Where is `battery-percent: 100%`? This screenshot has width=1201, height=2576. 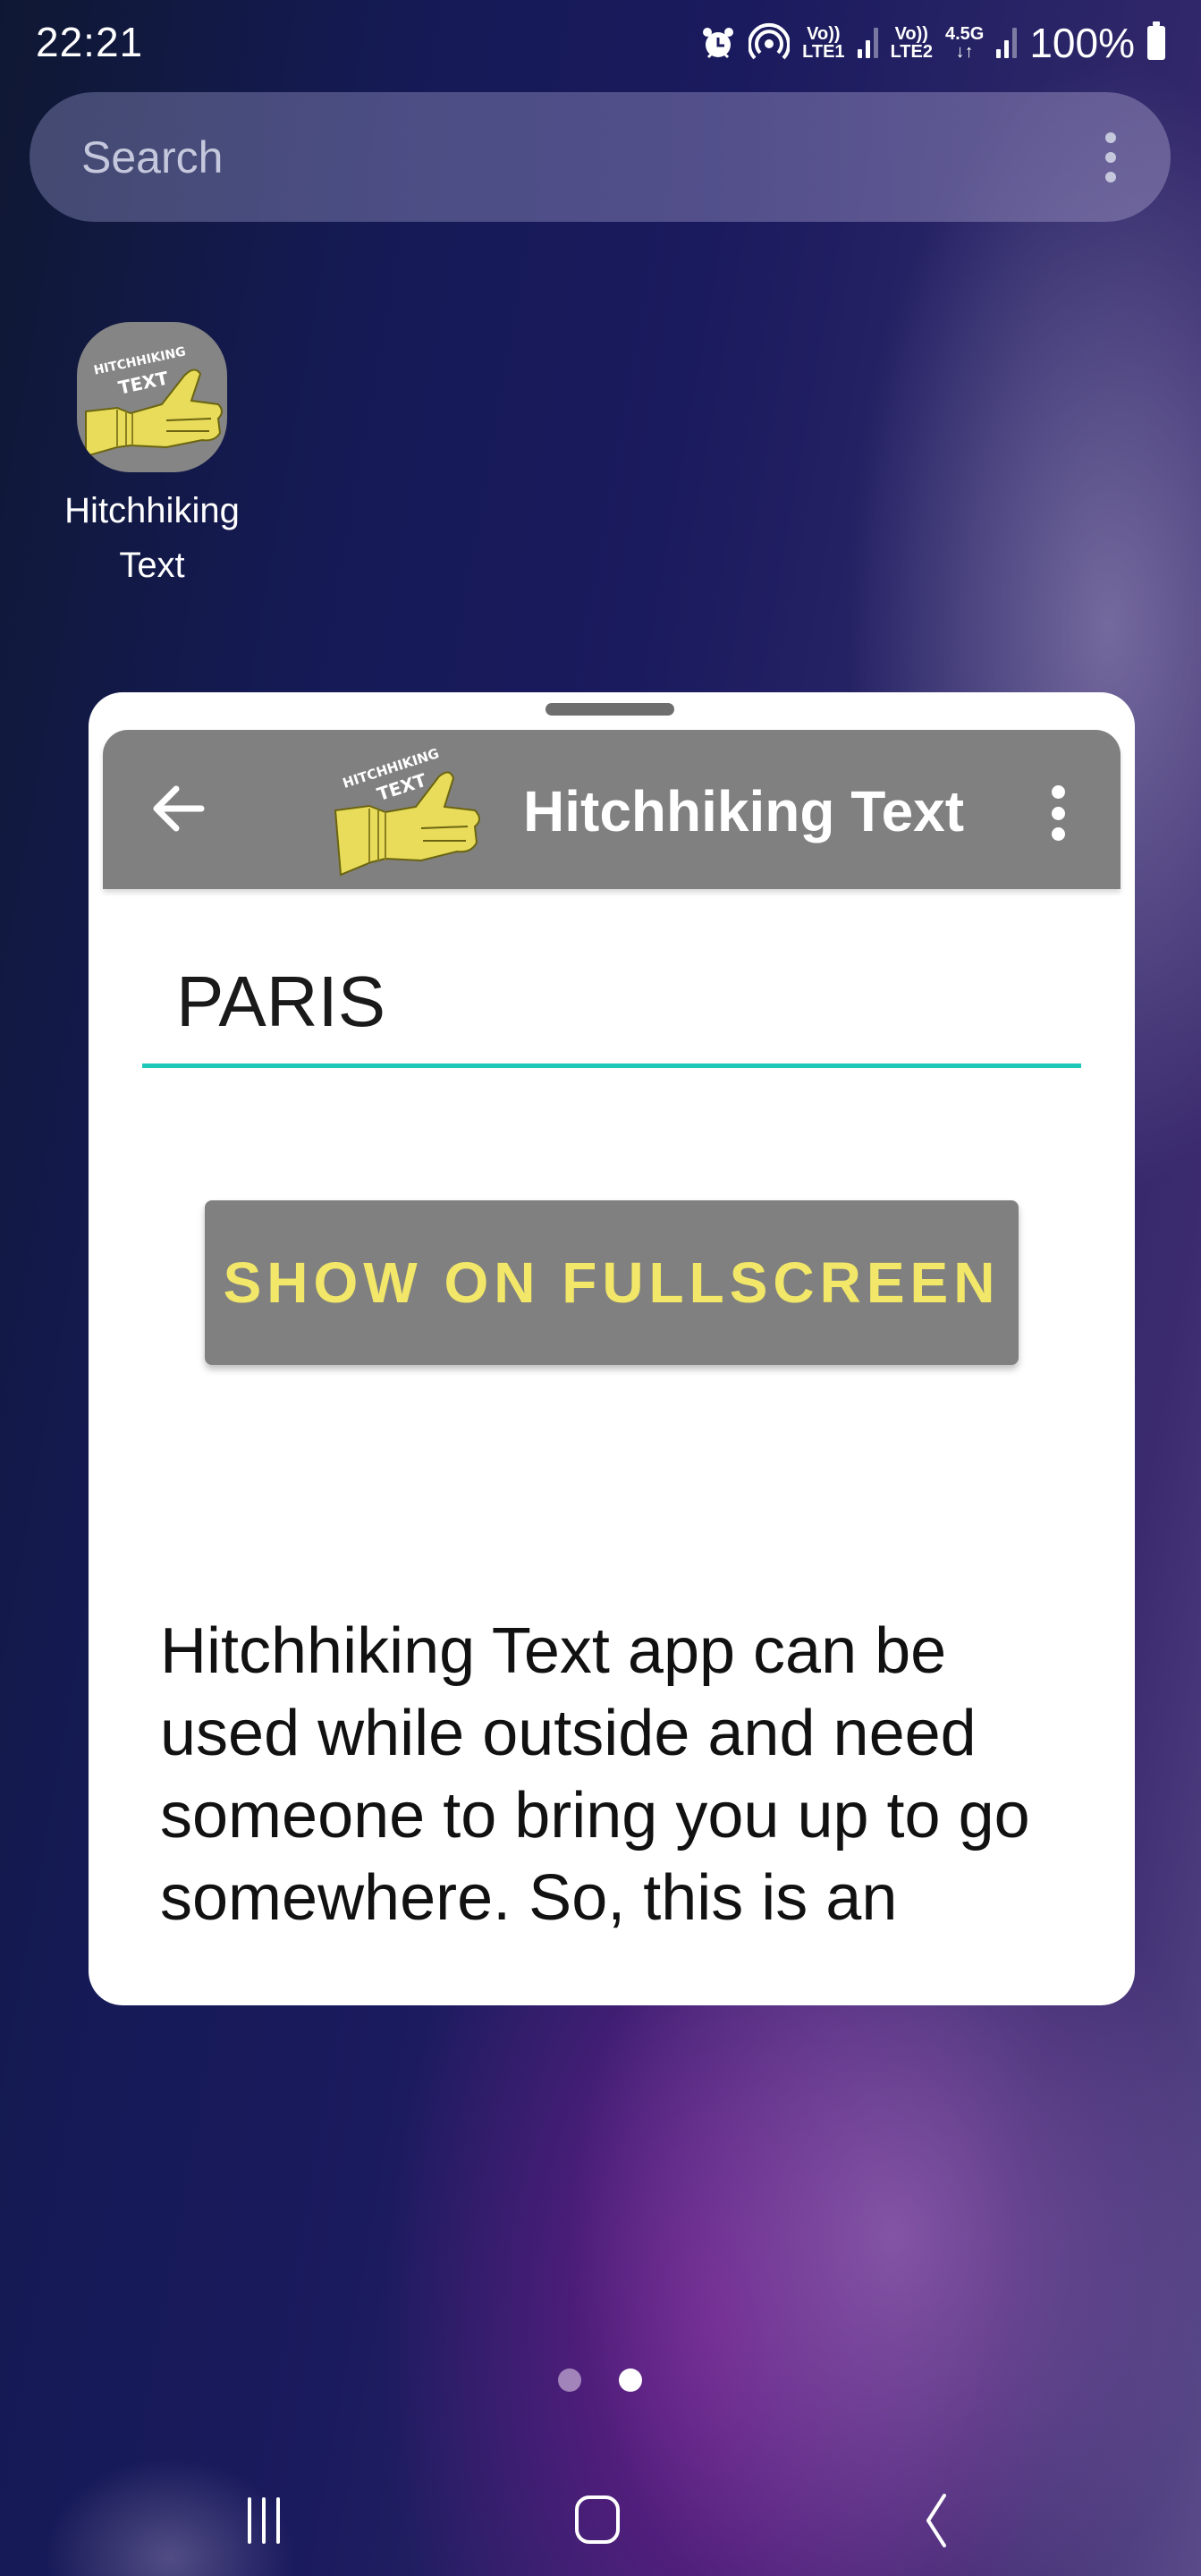 battery-percent: 100% is located at coordinates (1082, 43).